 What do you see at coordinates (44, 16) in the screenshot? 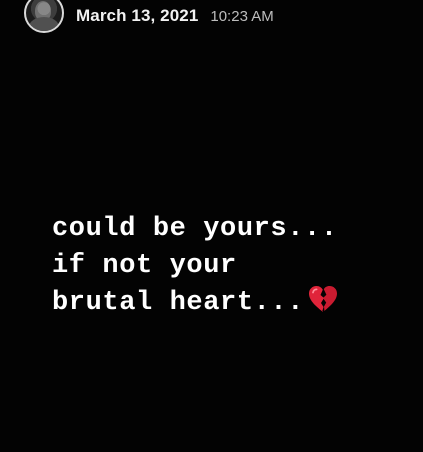
I see `avatar` at bounding box center [44, 16].